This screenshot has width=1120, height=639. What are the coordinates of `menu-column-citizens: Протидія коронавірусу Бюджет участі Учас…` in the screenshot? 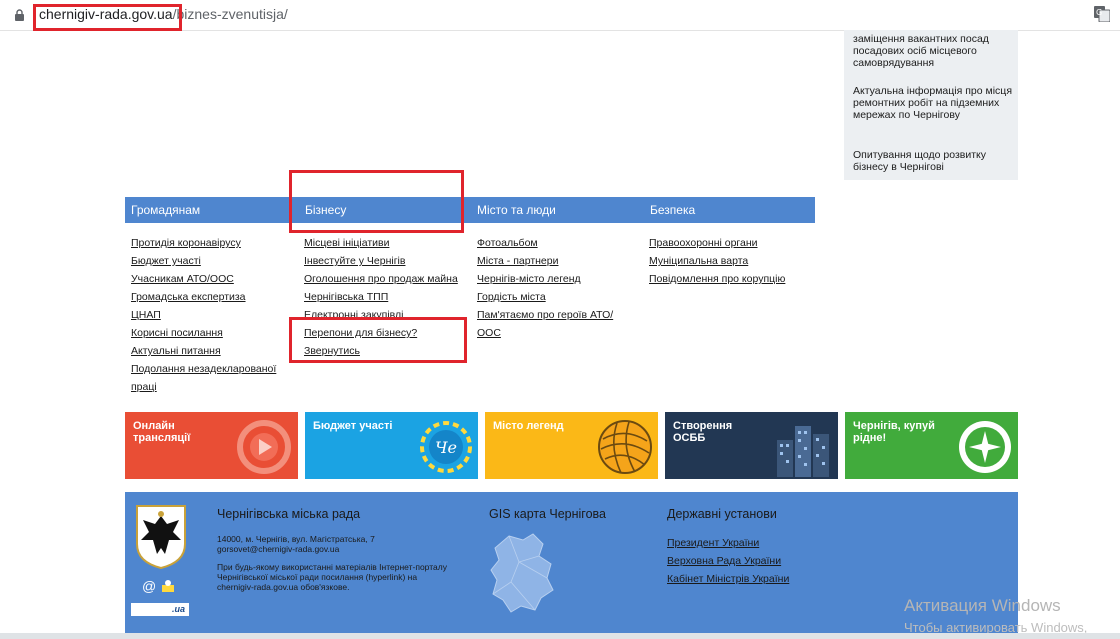 It's located at (203, 315).